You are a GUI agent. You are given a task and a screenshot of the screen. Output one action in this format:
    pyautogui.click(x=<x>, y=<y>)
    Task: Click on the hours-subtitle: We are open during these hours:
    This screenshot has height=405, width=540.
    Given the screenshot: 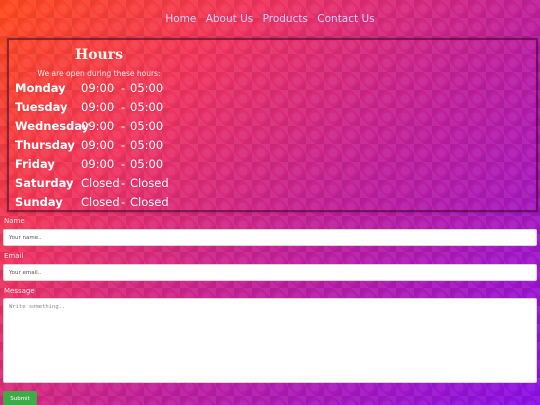 What is the action you would take?
    pyautogui.click(x=99, y=73)
    